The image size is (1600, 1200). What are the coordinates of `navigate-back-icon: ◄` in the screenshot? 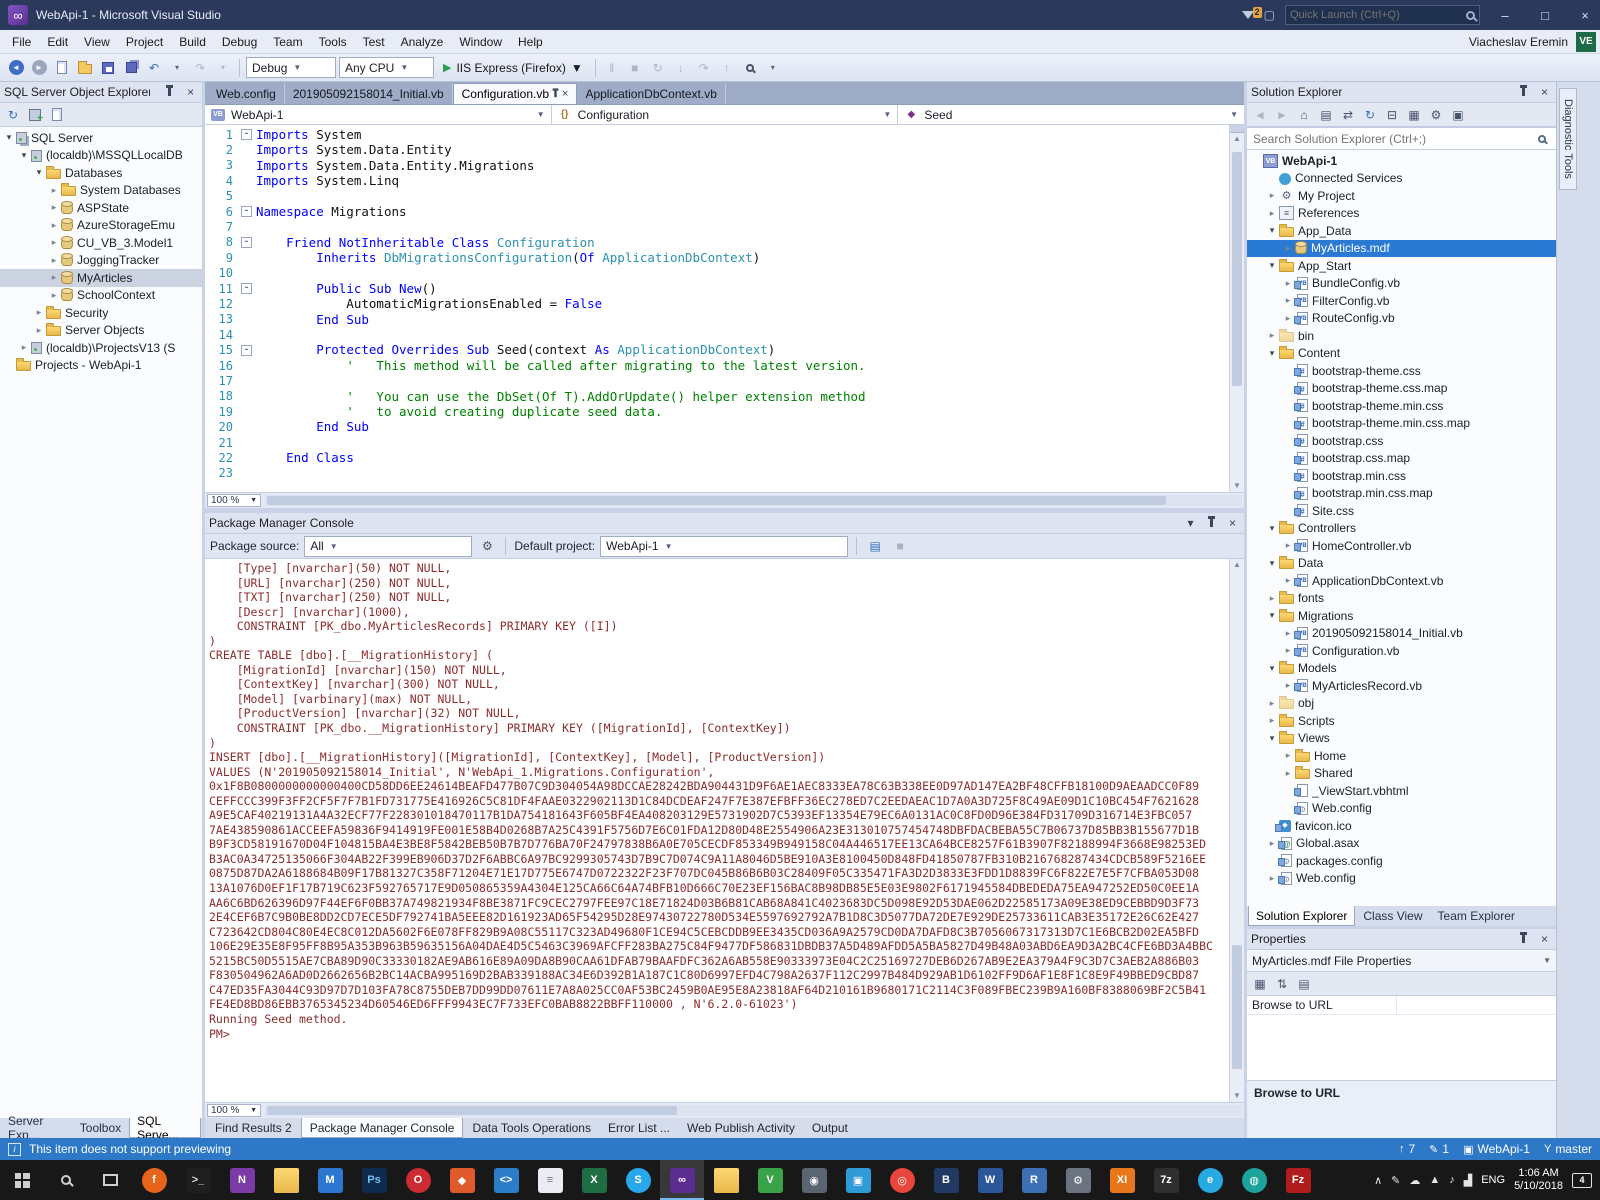 It's located at (16, 68).